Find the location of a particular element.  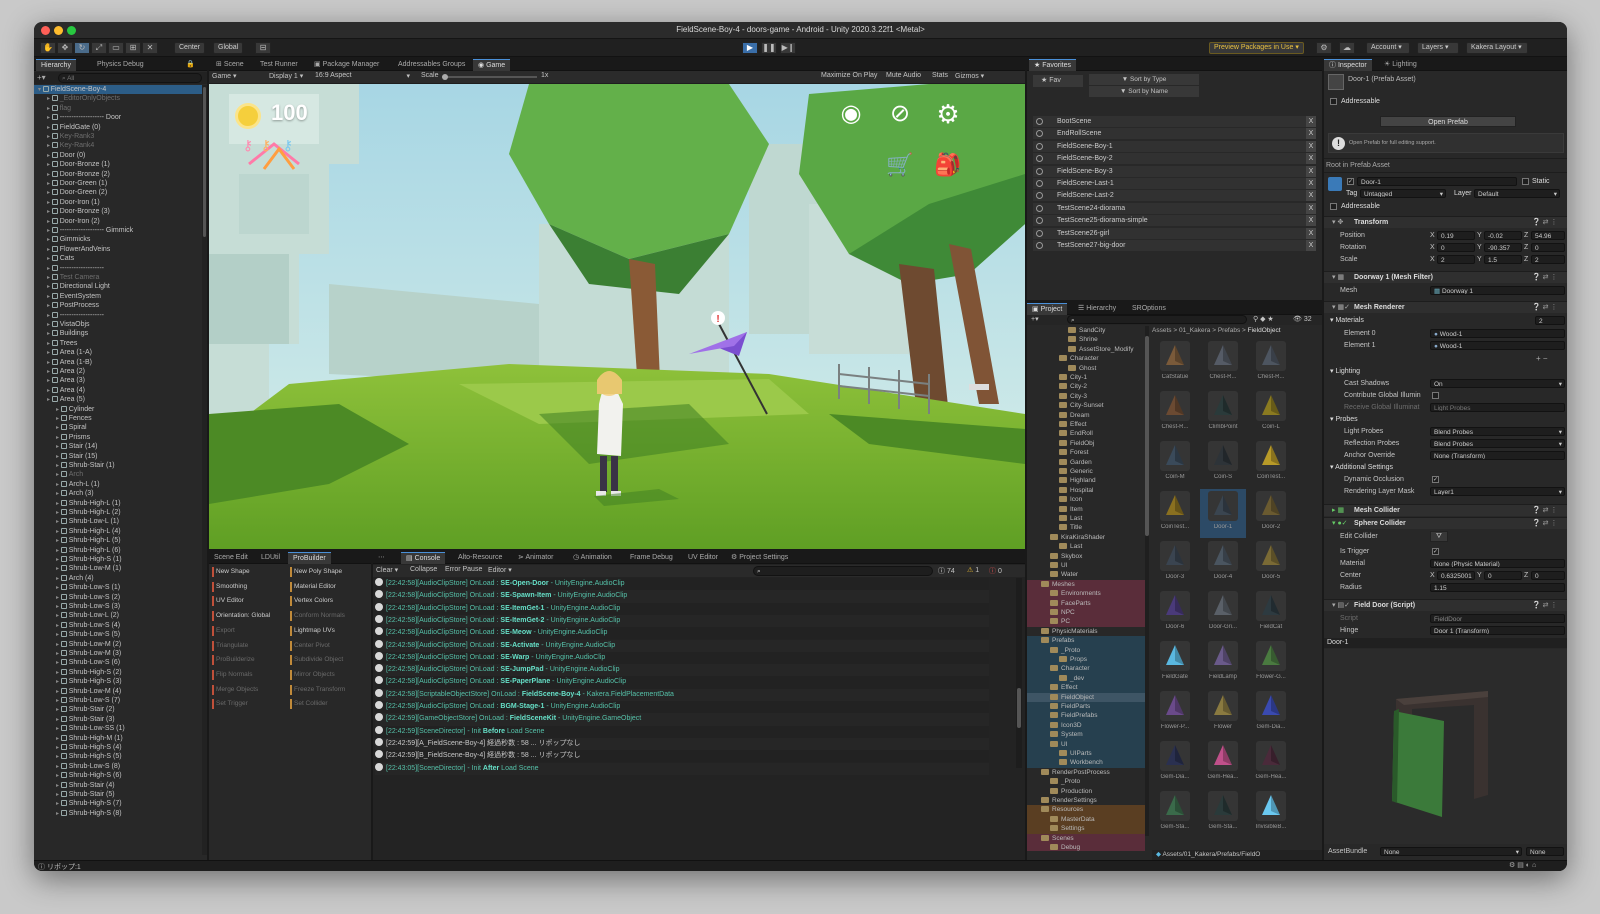

probuilder-flip-normals-button: Flip Normals is located at coordinates (247, 675).